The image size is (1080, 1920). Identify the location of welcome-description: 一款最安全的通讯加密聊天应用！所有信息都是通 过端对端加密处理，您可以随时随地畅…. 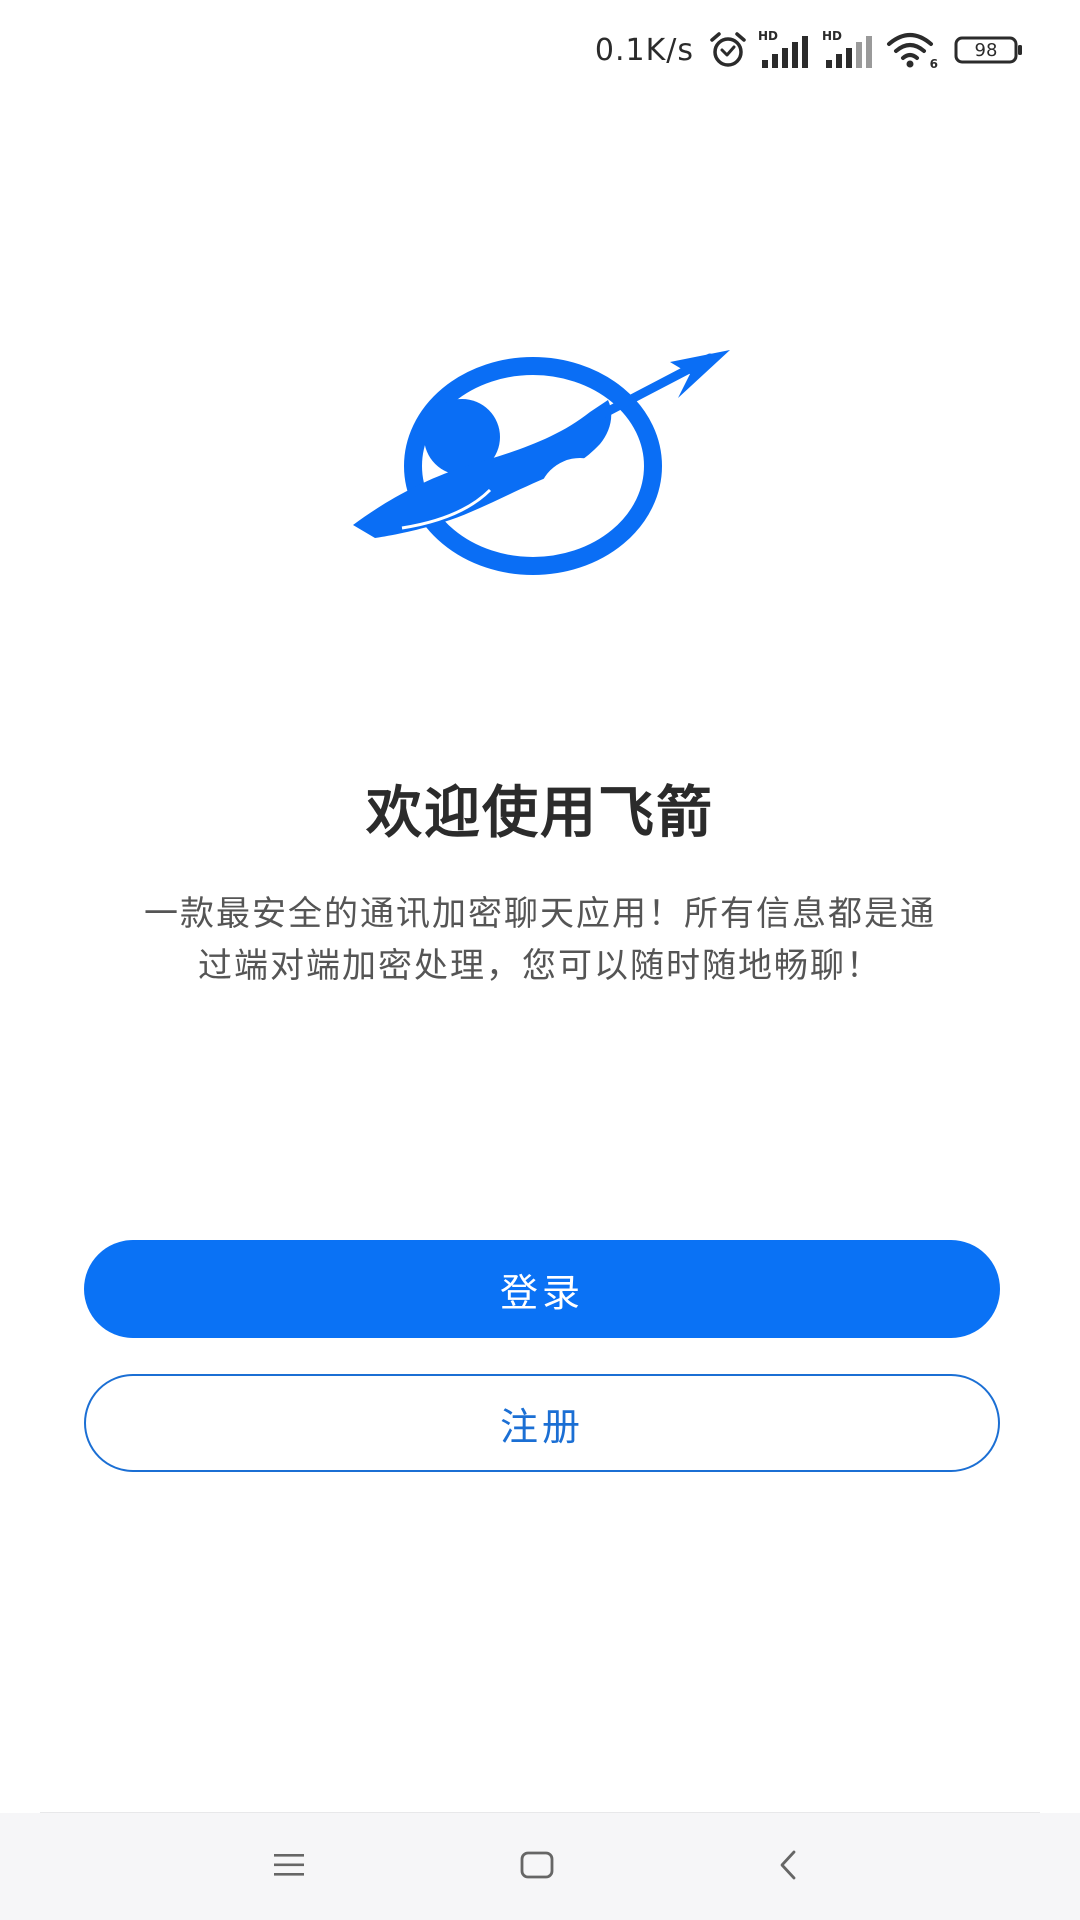
(540, 940).